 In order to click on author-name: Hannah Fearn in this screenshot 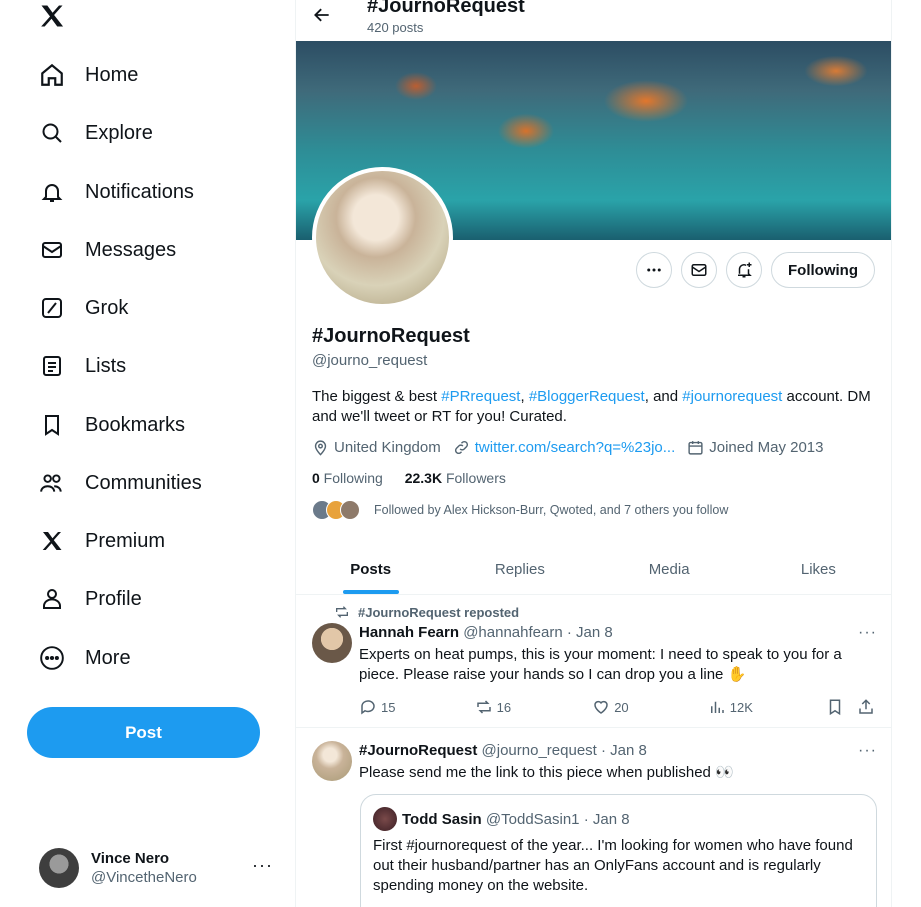, I will do `click(409, 632)`.